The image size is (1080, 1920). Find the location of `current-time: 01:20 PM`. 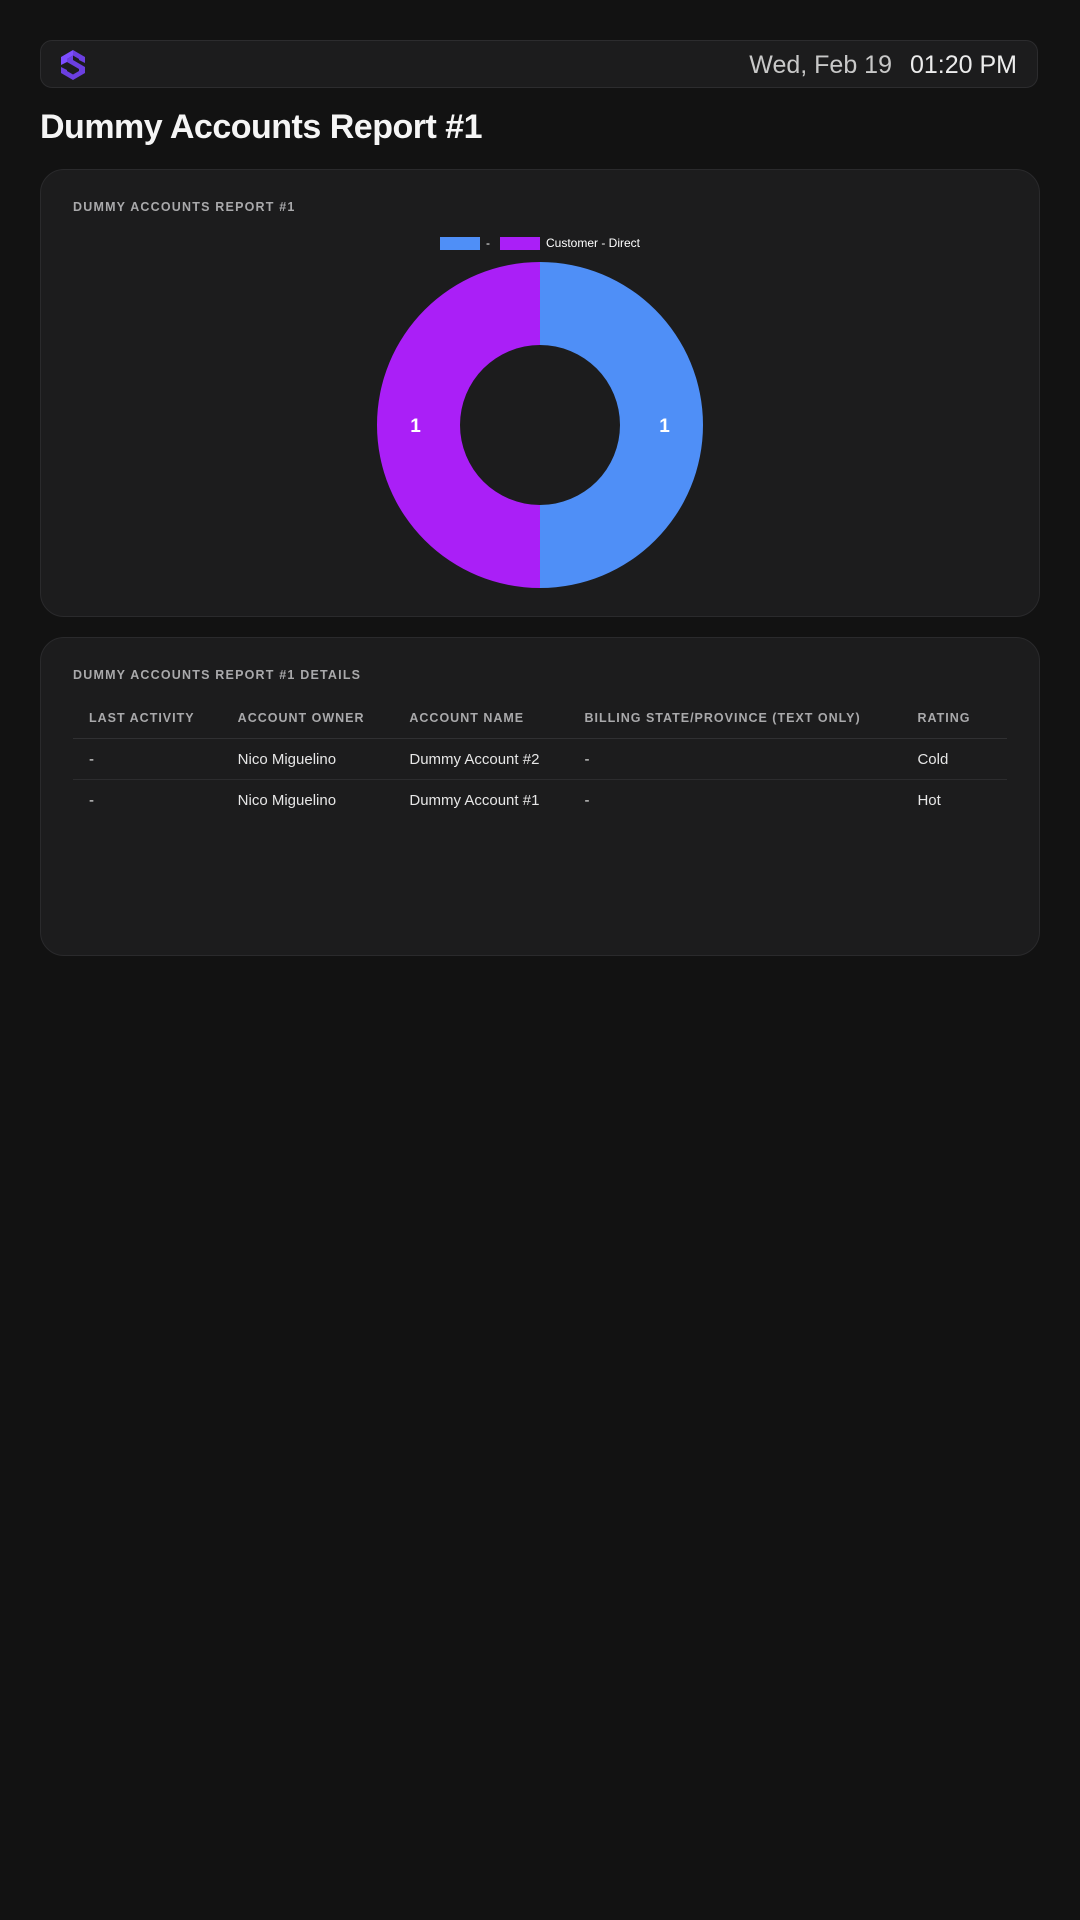

current-time: 01:20 PM is located at coordinates (963, 64).